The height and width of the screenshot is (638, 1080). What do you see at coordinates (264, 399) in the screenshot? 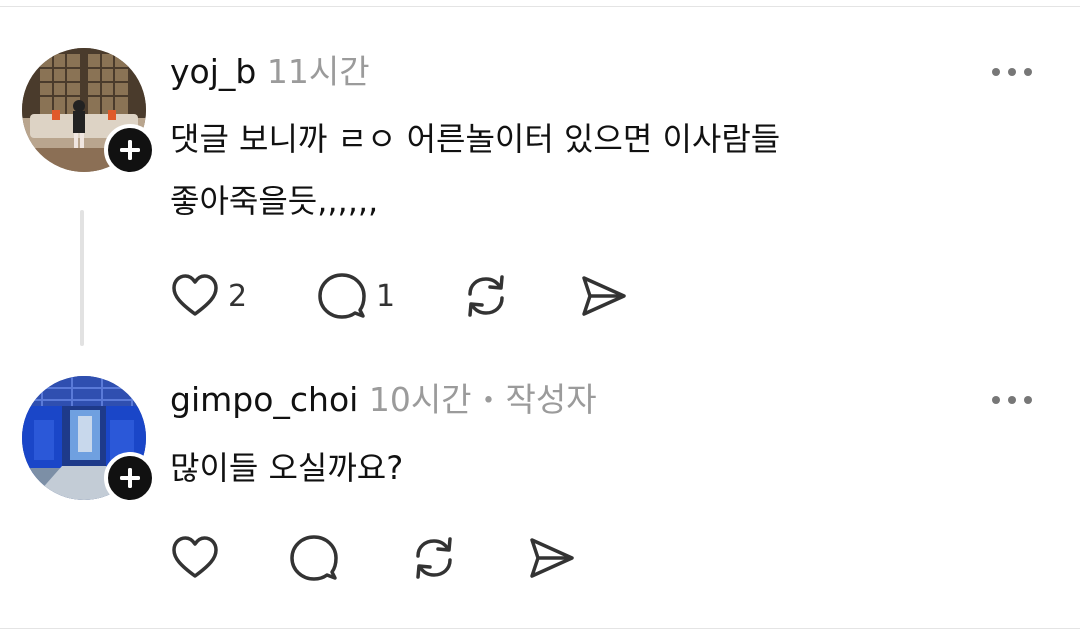
I see `username: gimpo_choi` at bounding box center [264, 399].